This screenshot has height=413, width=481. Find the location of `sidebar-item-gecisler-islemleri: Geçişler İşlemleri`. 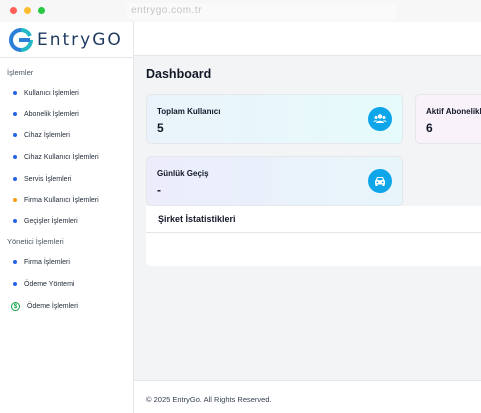

sidebar-item-gecisler-islemleri: Geçişler İşlemleri is located at coordinates (66, 221).